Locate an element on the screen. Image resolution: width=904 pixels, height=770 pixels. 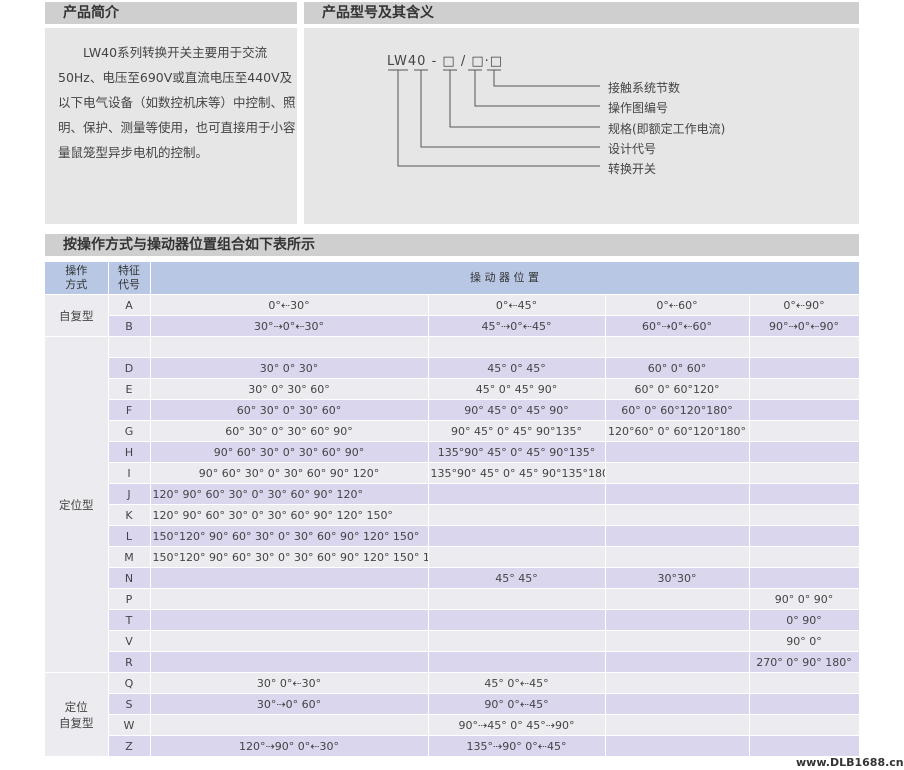
legend-operation-diagram: 操作图编号 is located at coordinates (638, 108).